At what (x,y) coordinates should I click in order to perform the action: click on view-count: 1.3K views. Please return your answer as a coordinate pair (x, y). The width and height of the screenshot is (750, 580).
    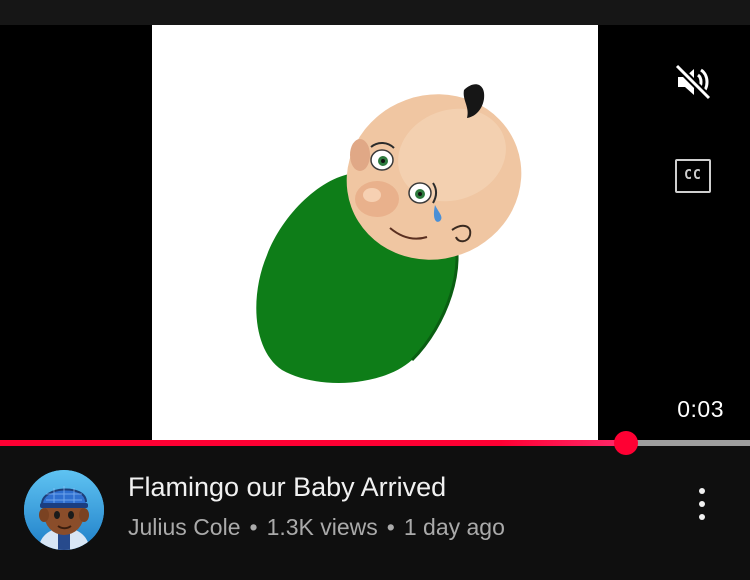
    Looking at the image, I should click on (322, 527).